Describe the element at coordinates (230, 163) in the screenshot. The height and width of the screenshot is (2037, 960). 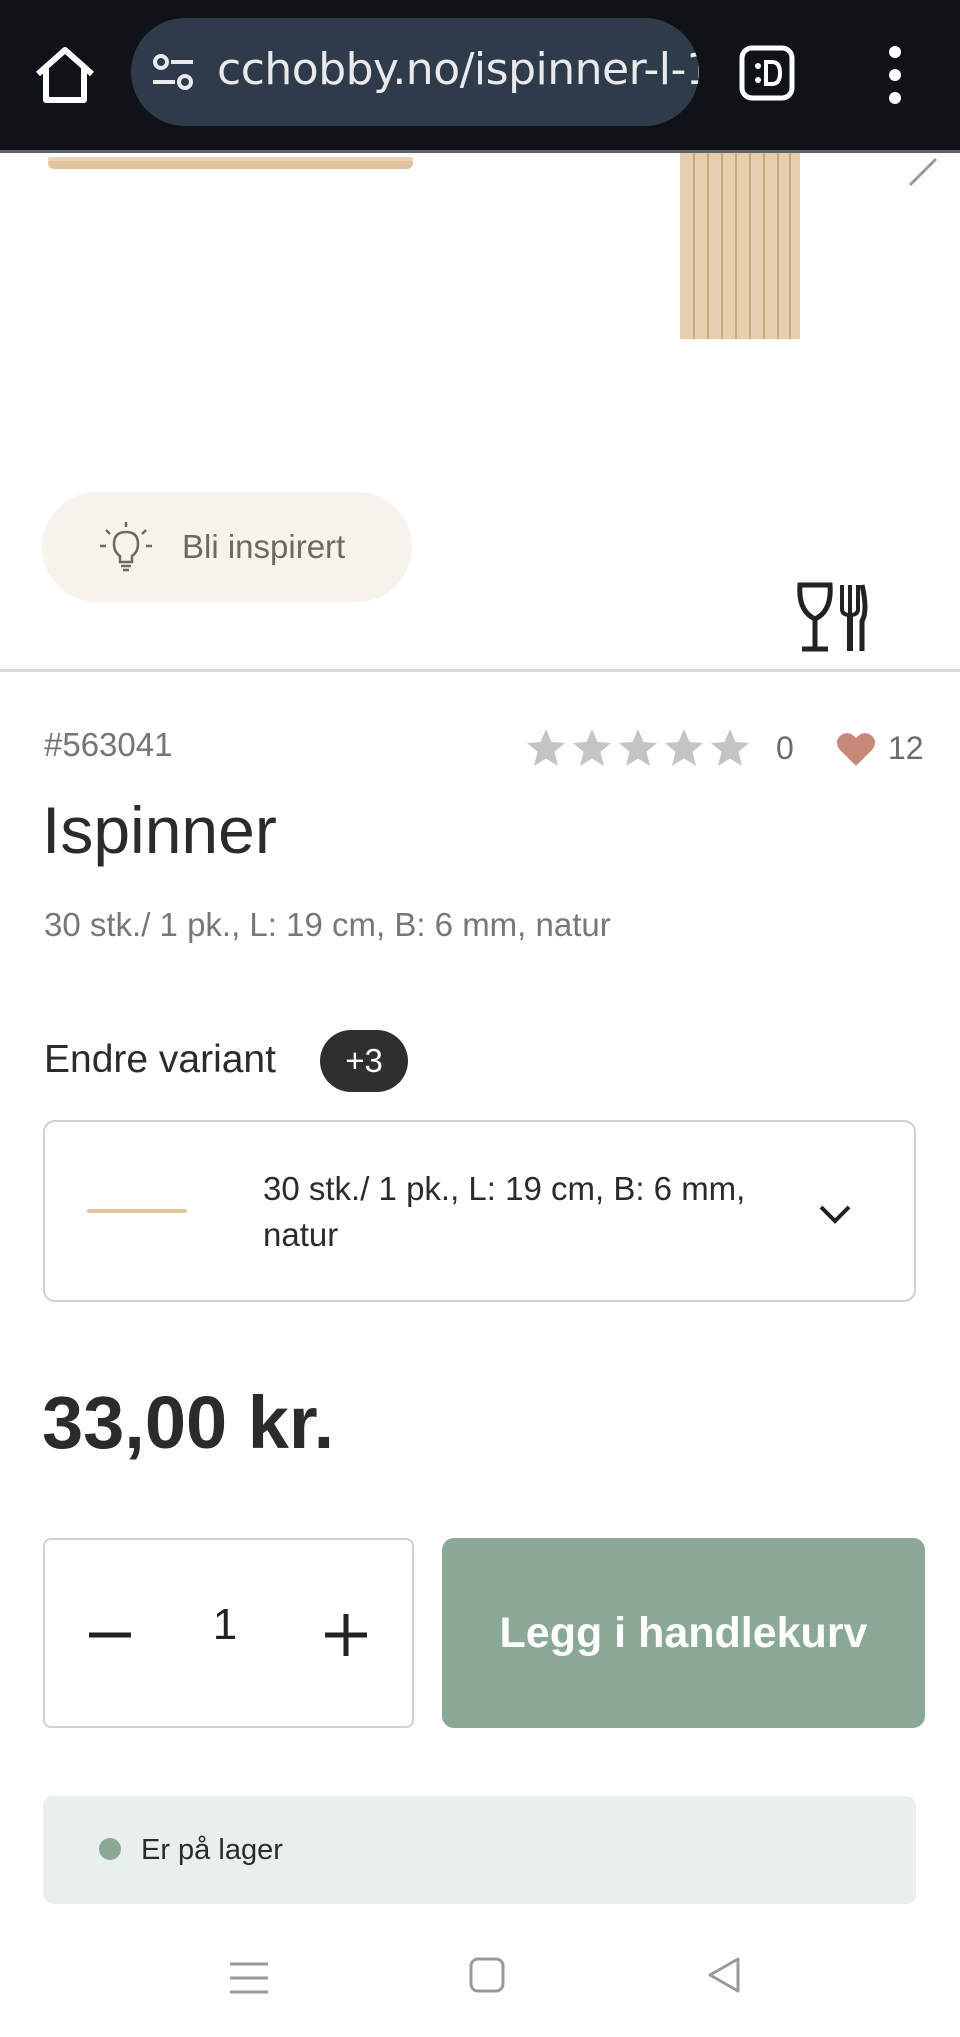
I see `product-image-stick` at that location.